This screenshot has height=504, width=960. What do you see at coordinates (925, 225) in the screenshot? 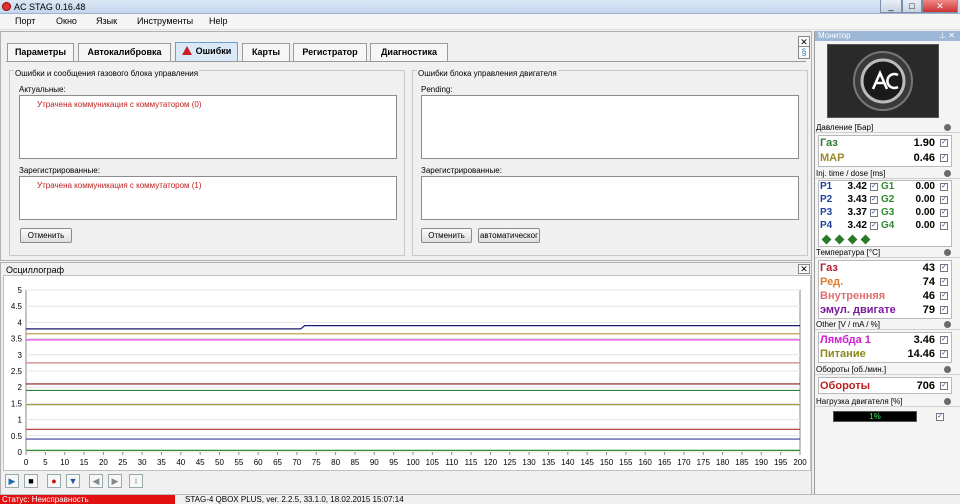
I see `g4-value: 0.00` at bounding box center [925, 225].